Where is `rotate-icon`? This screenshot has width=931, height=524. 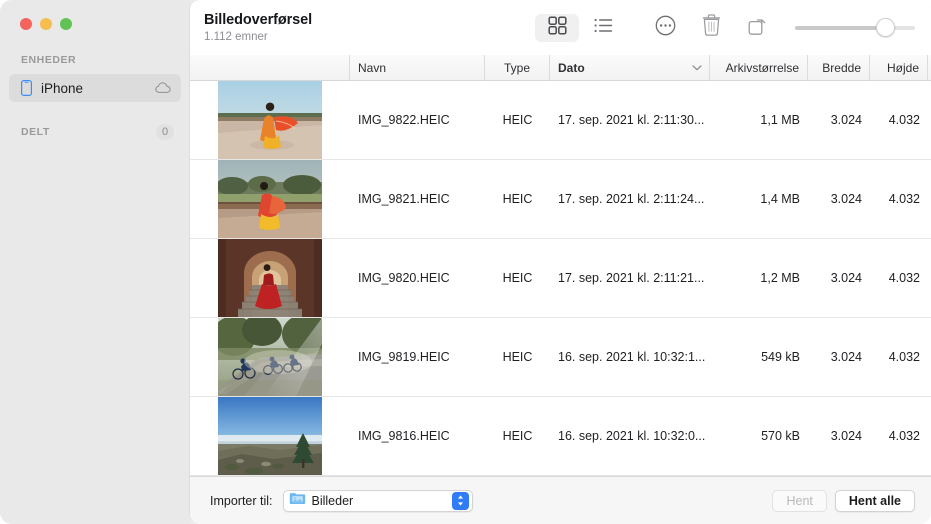 rotate-icon is located at coordinates (757, 28).